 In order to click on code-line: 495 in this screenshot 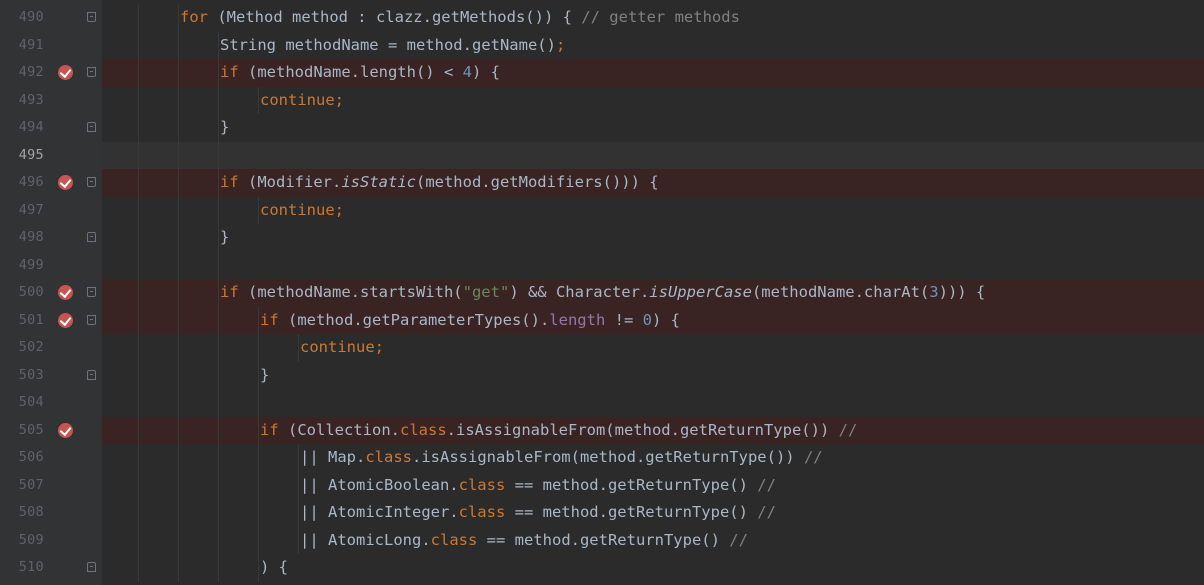, I will do `click(602, 155)`.